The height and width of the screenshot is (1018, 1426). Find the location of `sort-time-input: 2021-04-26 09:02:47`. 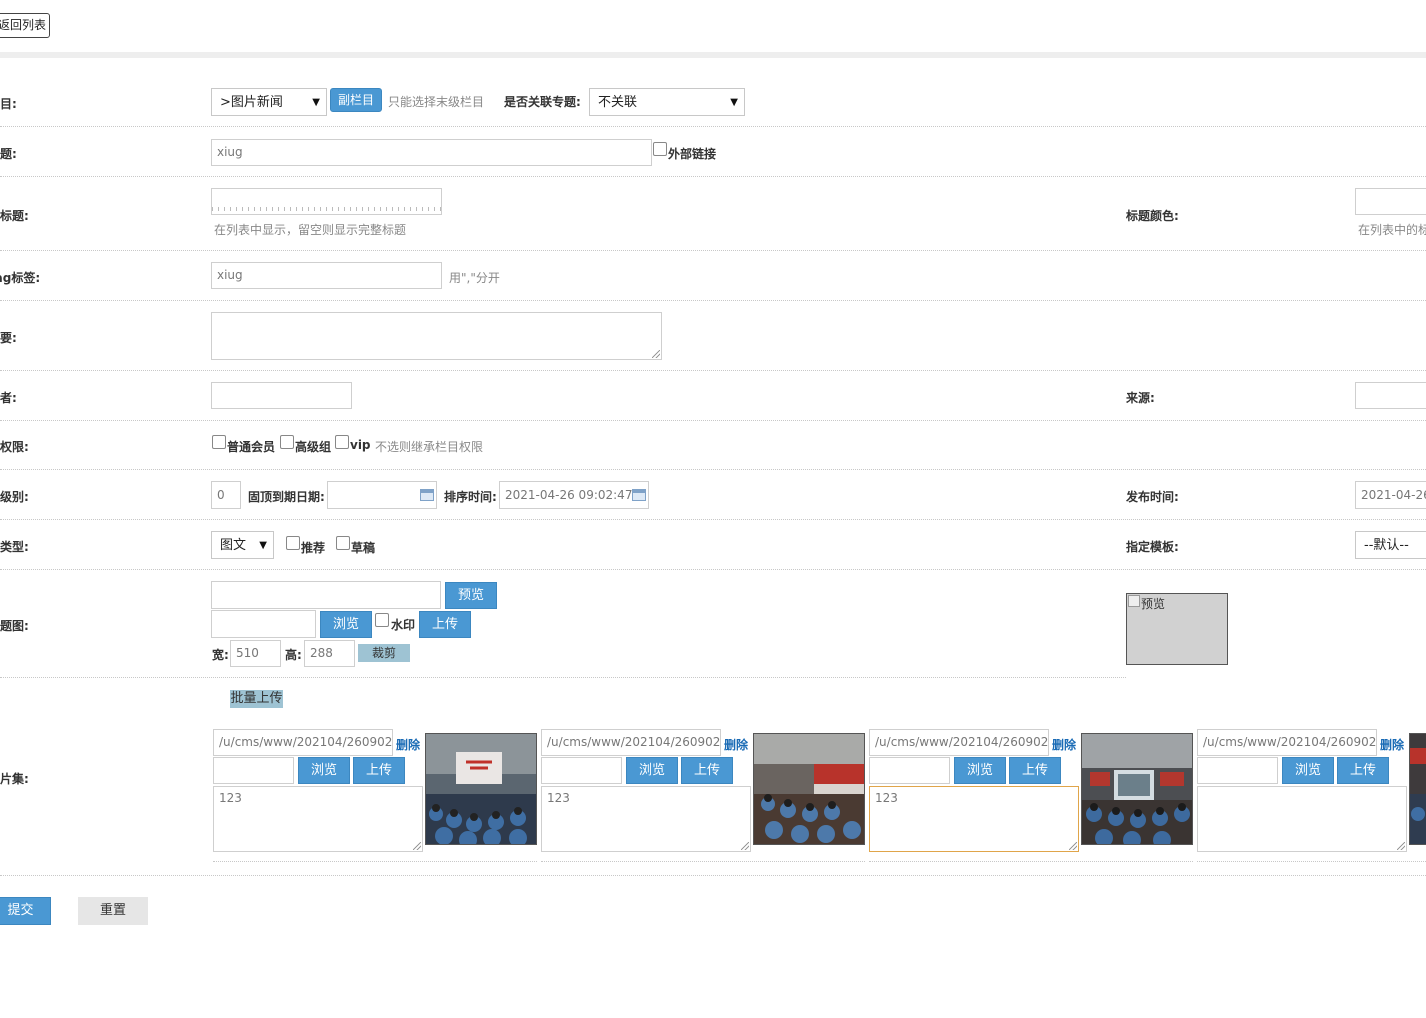

sort-time-input: 2021-04-26 09:02:47 is located at coordinates (574, 495).